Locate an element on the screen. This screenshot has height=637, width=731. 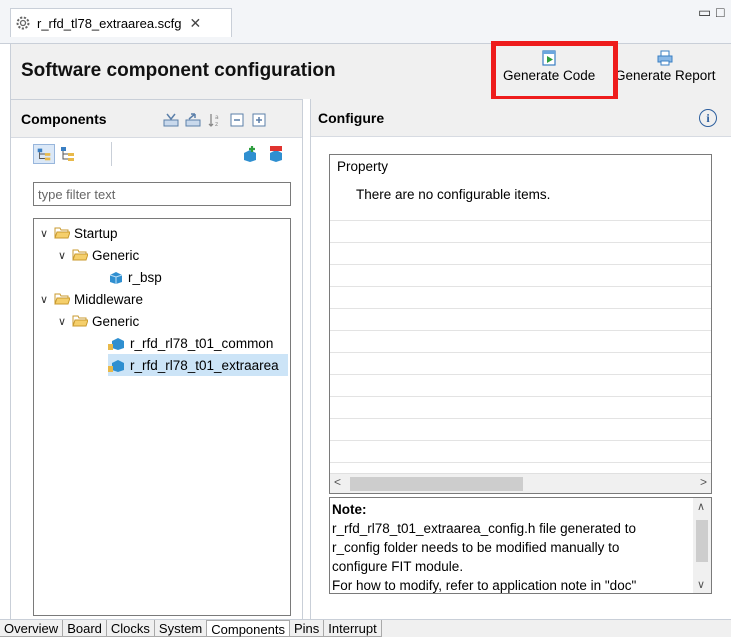
maximize-icon: □ is located at coordinates (720, 12).